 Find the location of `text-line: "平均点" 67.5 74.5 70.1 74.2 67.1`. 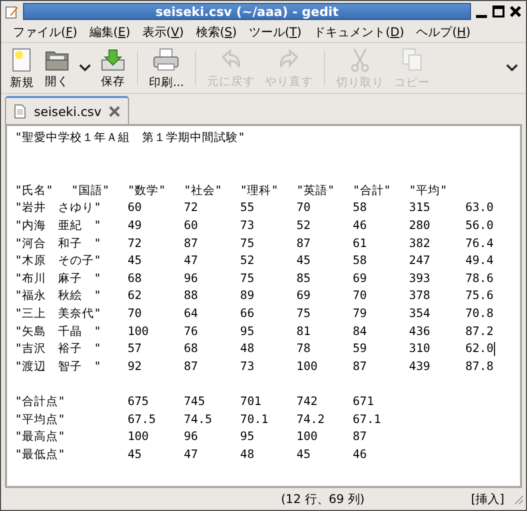

text-line: "平均点" 67.5 74.5 70.1 74.2 67.1 is located at coordinates (198, 419).